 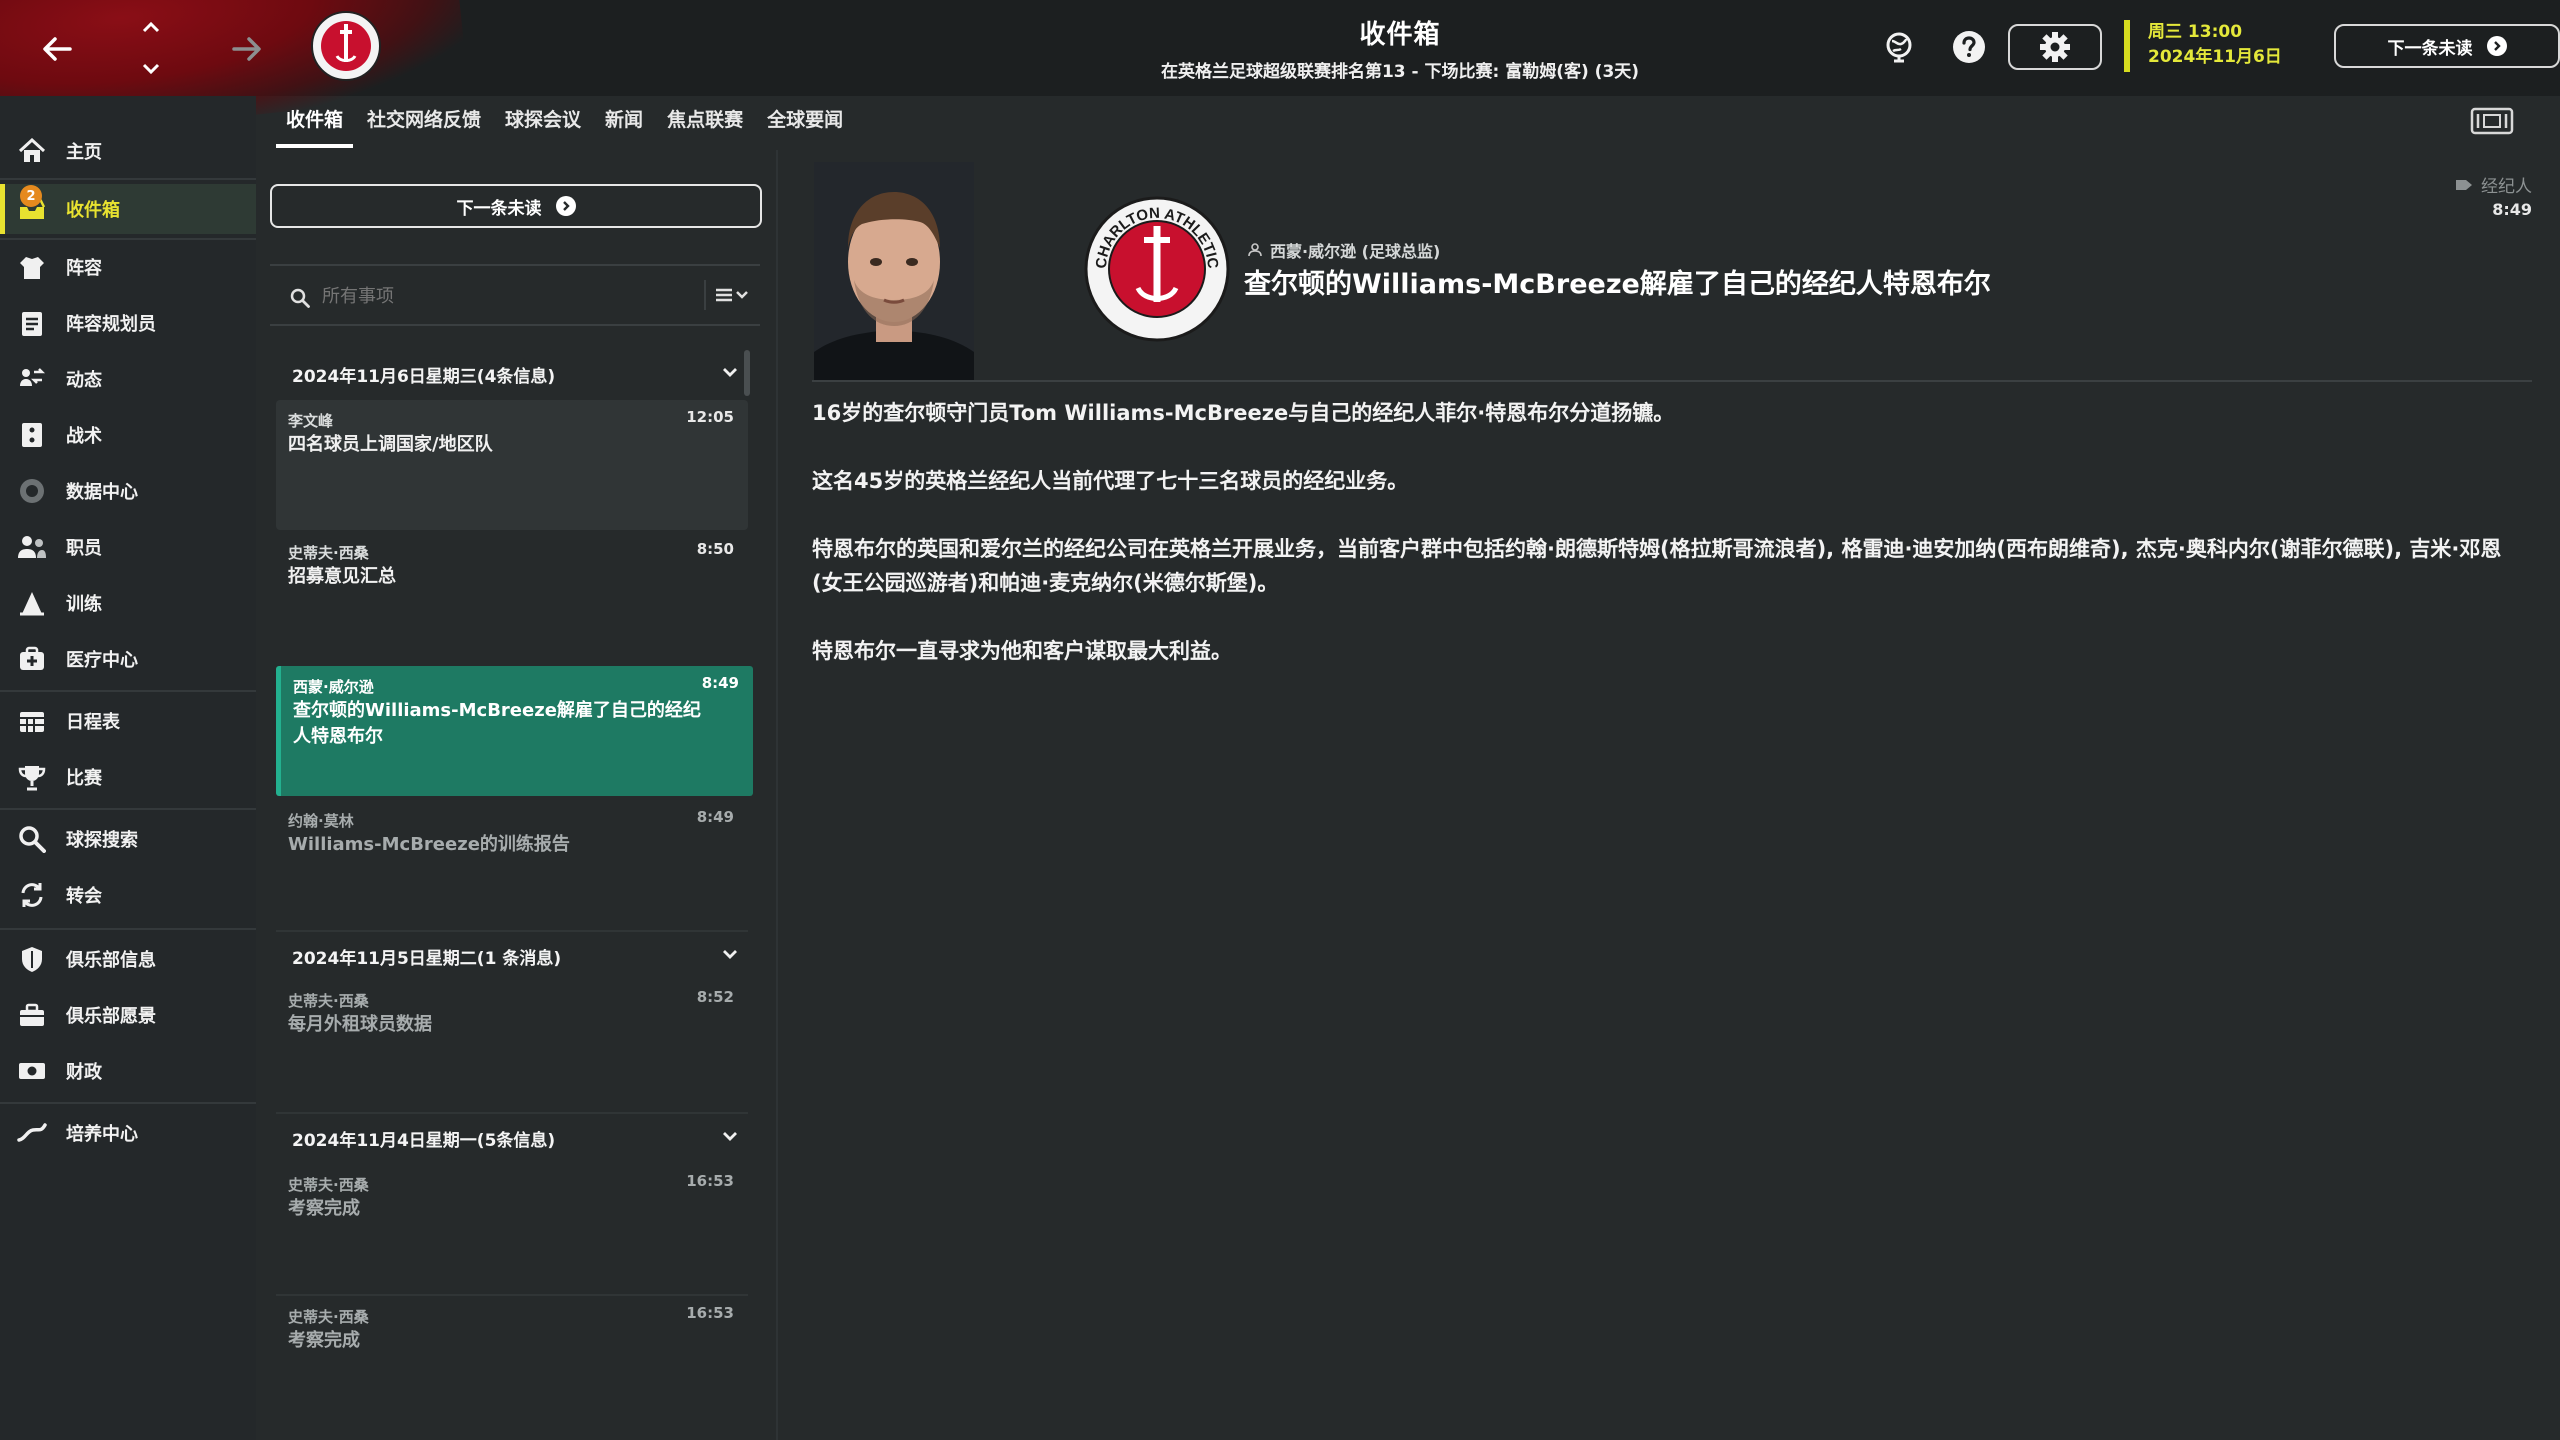 I want to click on back-button, so click(x=57, y=49).